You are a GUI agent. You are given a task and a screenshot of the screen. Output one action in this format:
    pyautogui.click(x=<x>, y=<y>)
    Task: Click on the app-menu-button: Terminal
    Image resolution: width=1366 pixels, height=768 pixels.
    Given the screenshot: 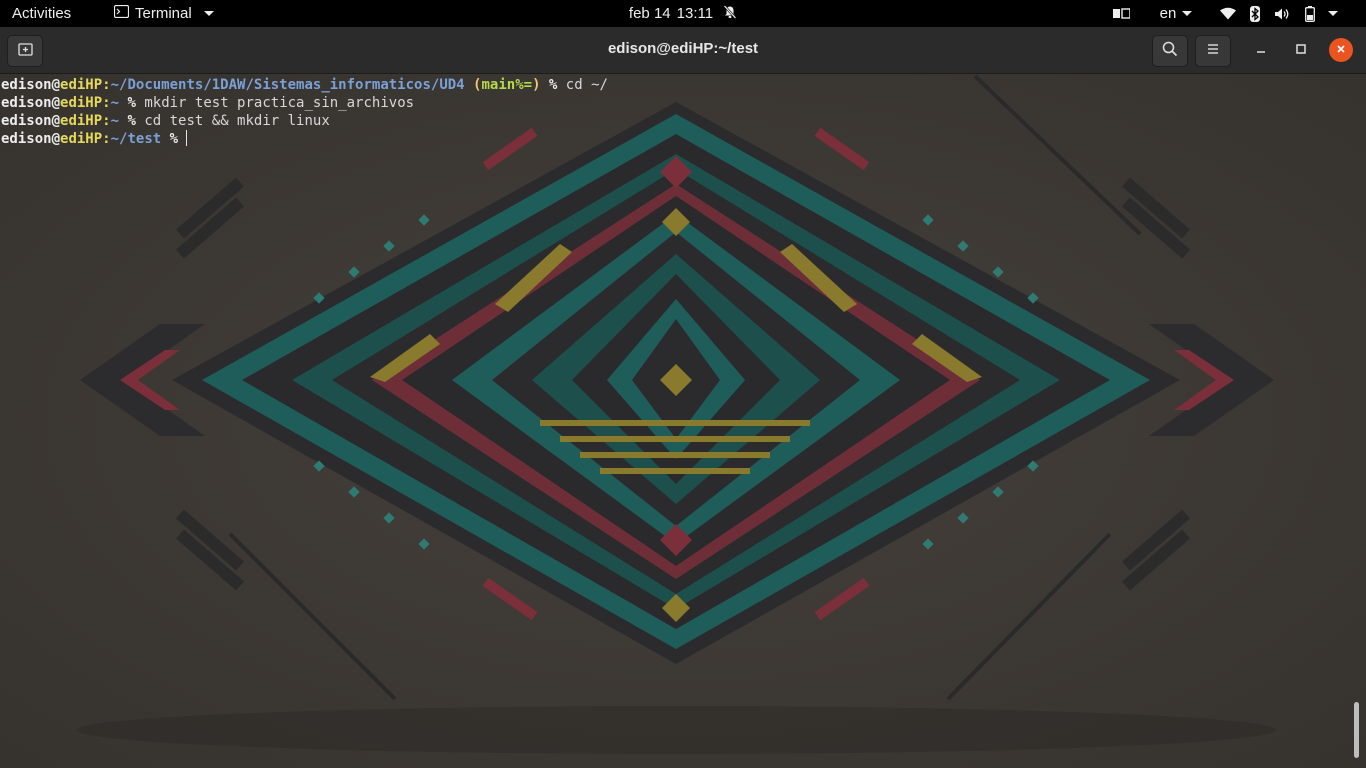 What is the action you would take?
    pyautogui.click(x=163, y=13)
    